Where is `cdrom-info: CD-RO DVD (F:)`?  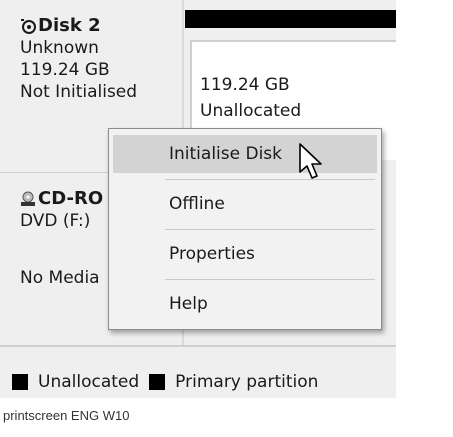 cdrom-info: CD-RO DVD (F:) is located at coordinates (61, 210).